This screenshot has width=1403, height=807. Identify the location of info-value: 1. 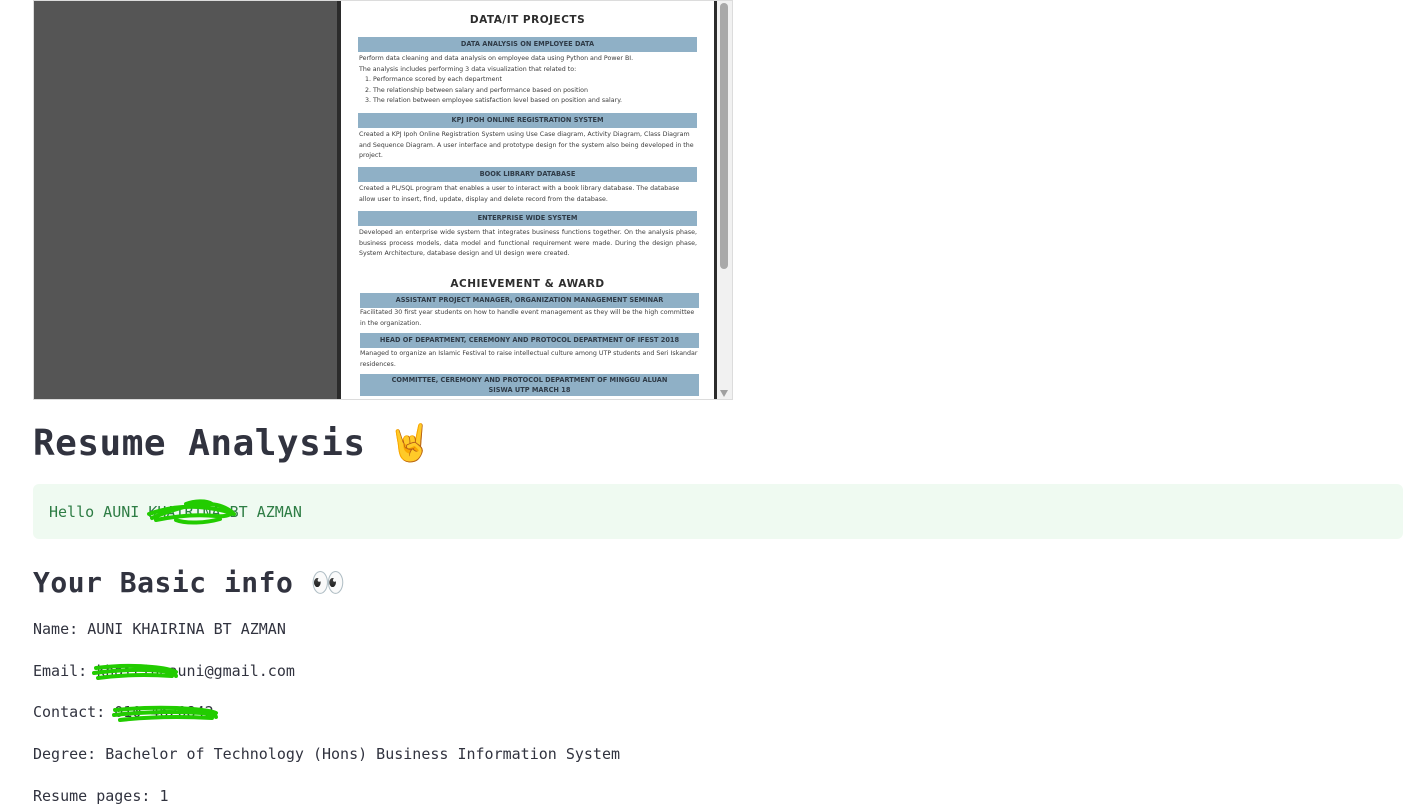
(164, 796).